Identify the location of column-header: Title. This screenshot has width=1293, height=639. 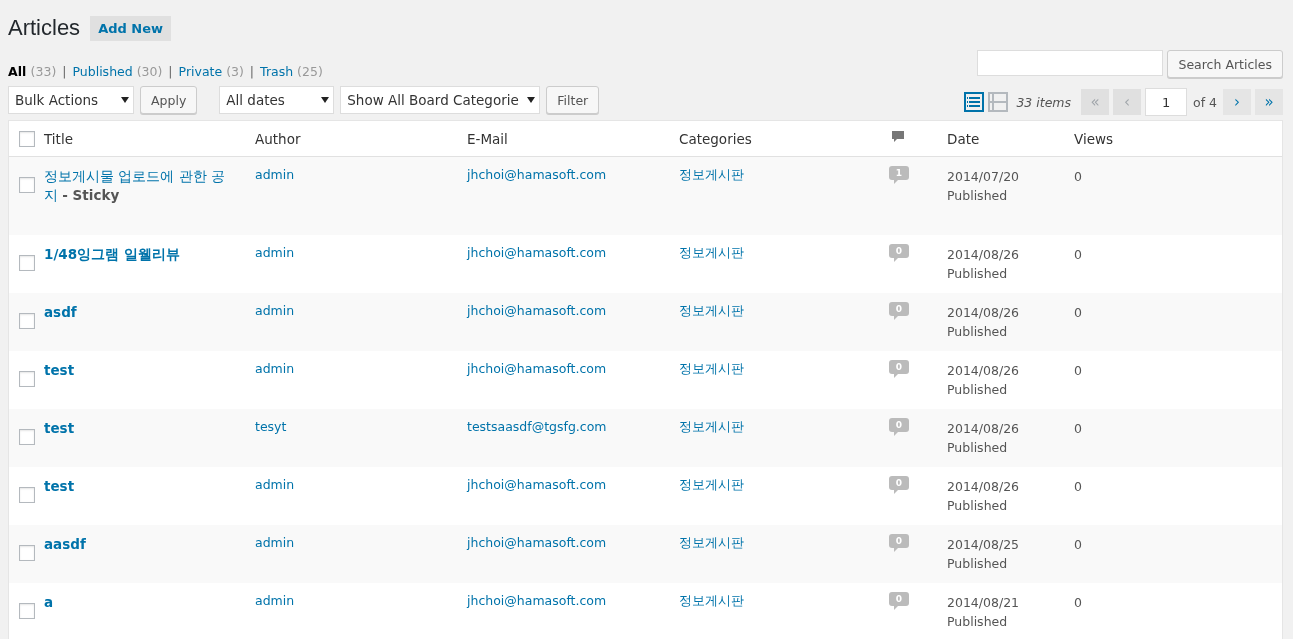
(58, 138).